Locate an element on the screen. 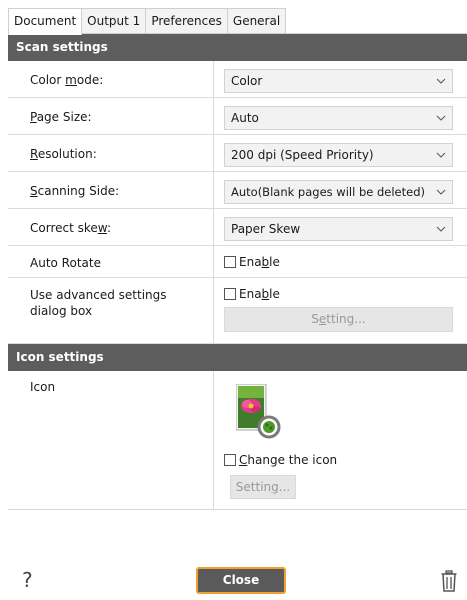 Image resolution: width=467 pixels, height=600 pixels. correct-skew-label: Correct skew: is located at coordinates (70, 228).